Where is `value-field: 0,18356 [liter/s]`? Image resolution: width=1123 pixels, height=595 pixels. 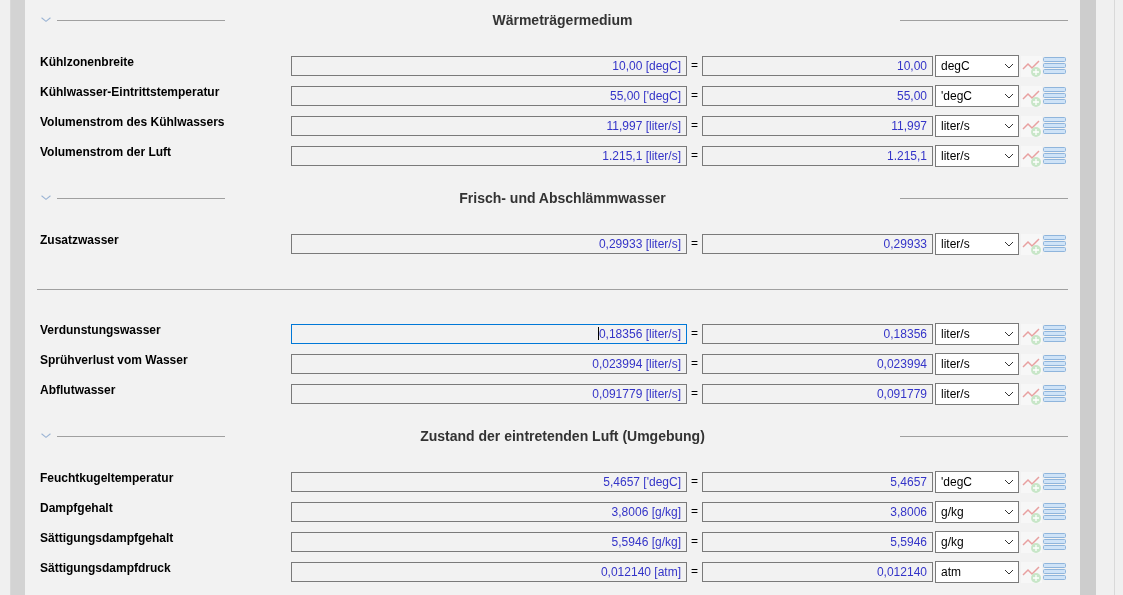
value-field: 0,18356 [liter/s] is located at coordinates (489, 334).